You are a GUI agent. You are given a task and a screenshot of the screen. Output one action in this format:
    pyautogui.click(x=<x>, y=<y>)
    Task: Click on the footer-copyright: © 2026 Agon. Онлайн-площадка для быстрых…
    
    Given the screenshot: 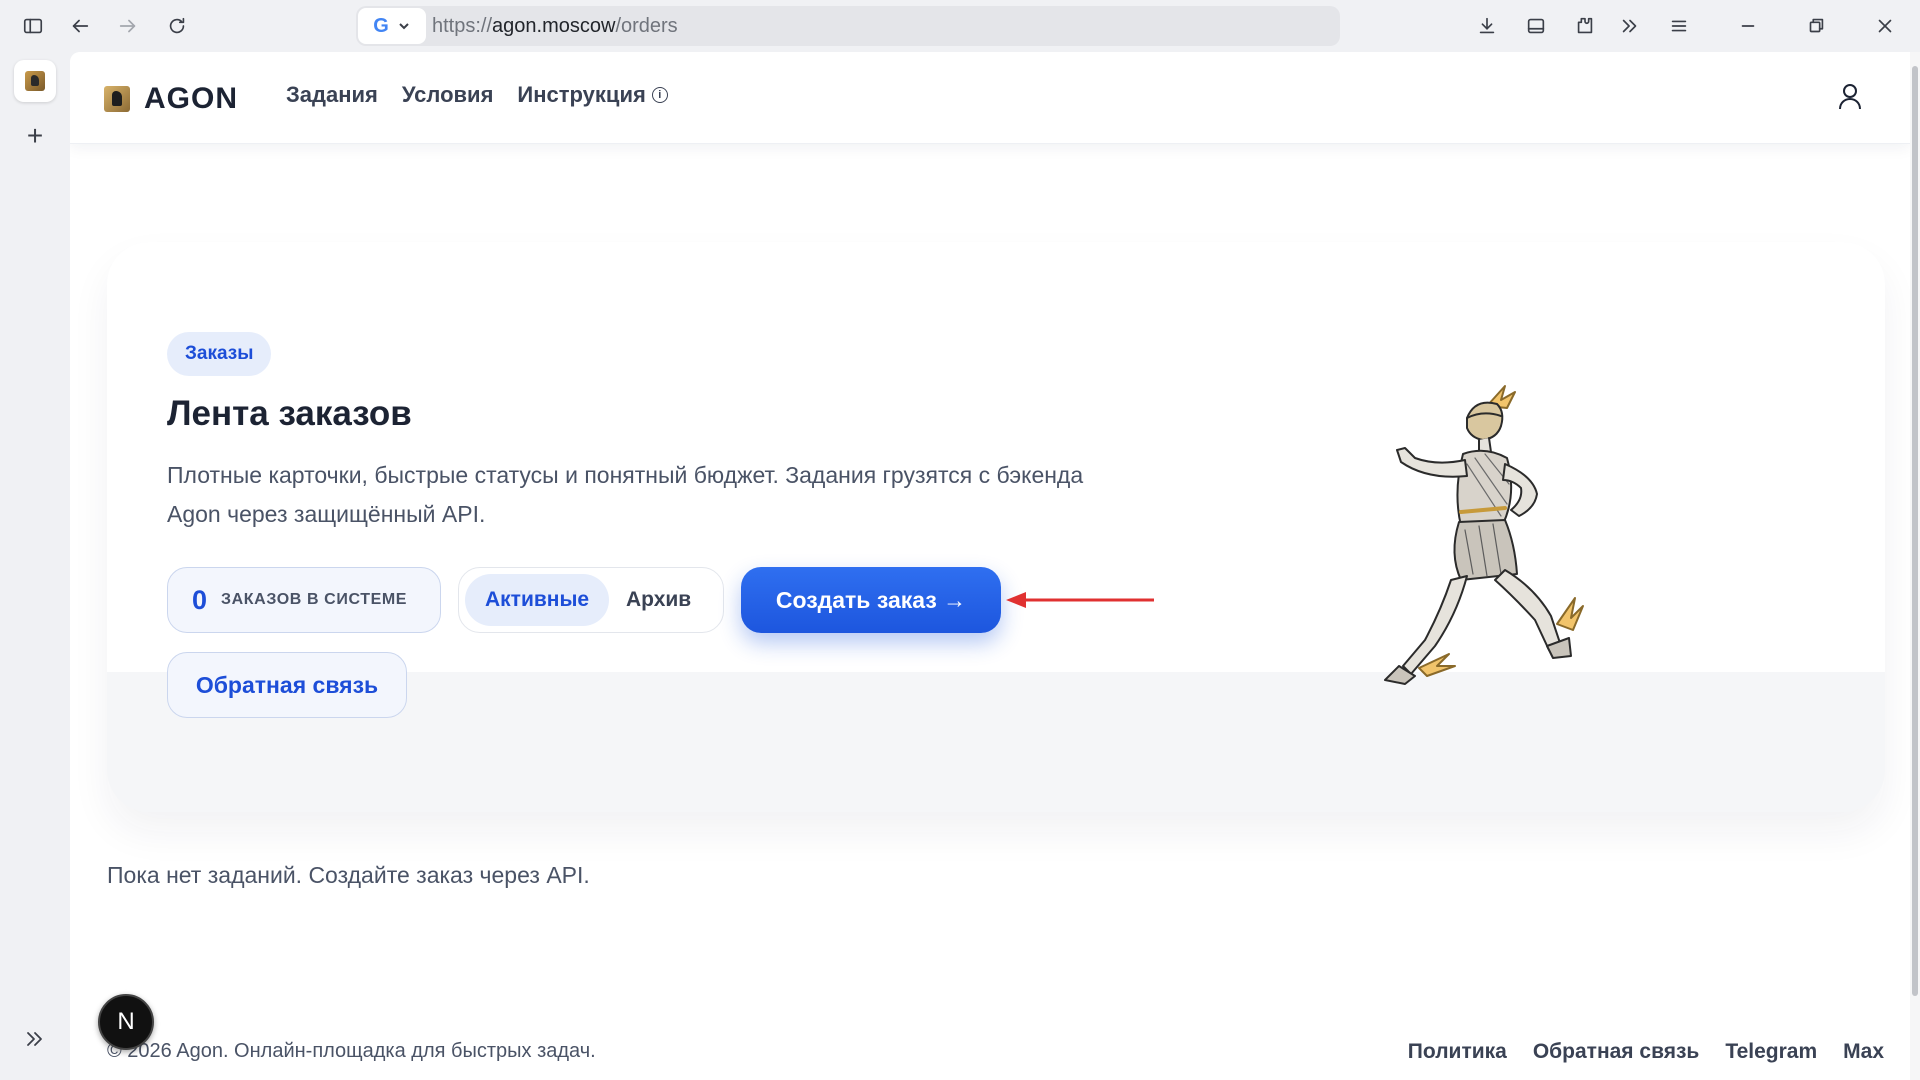 What is the action you would take?
    pyautogui.click(x=351, y=1051)
    